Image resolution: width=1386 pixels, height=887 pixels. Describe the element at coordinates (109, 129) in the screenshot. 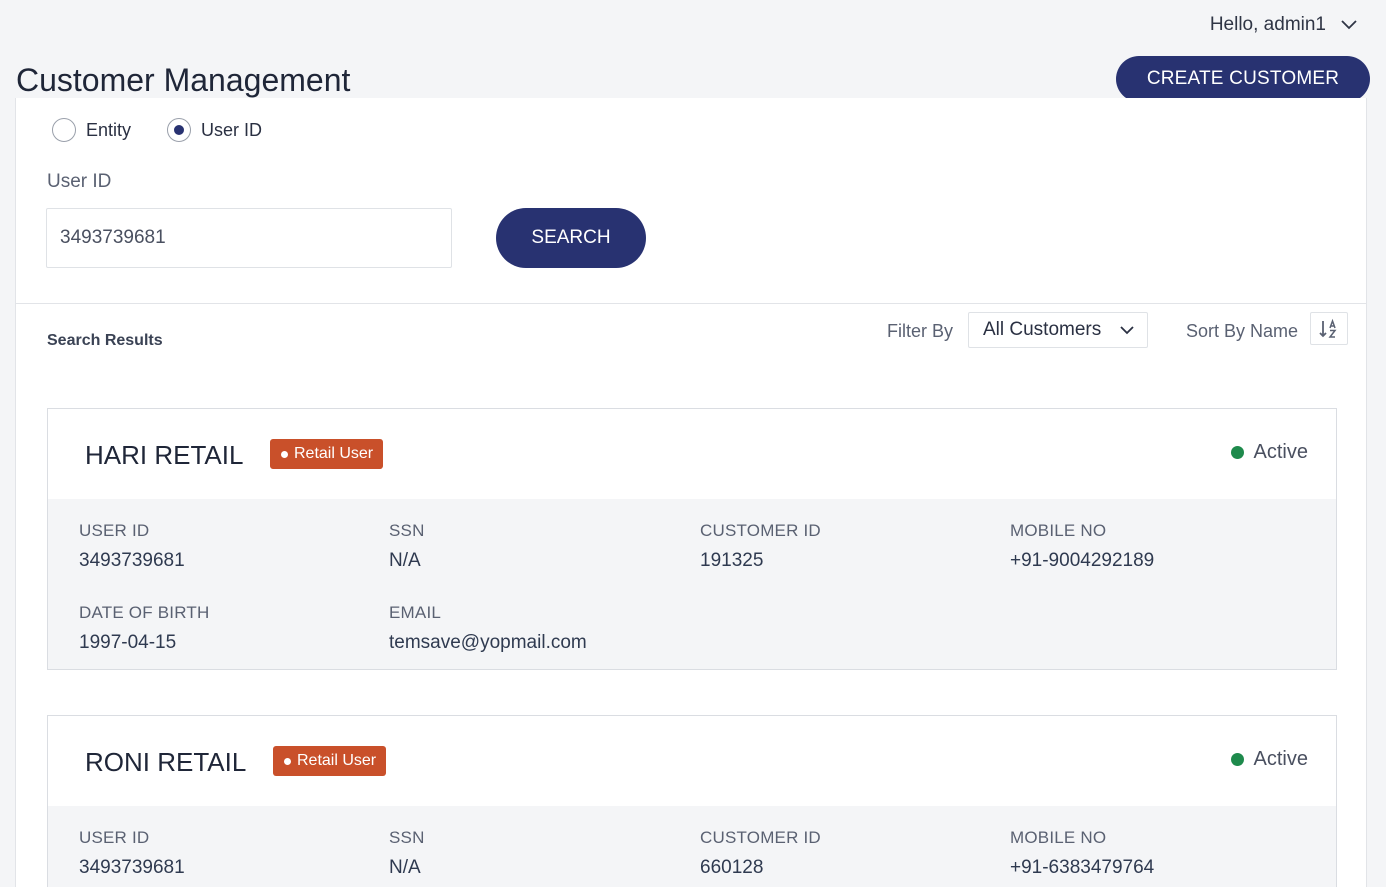

I see `radio-entity-label: Entity` at that location.